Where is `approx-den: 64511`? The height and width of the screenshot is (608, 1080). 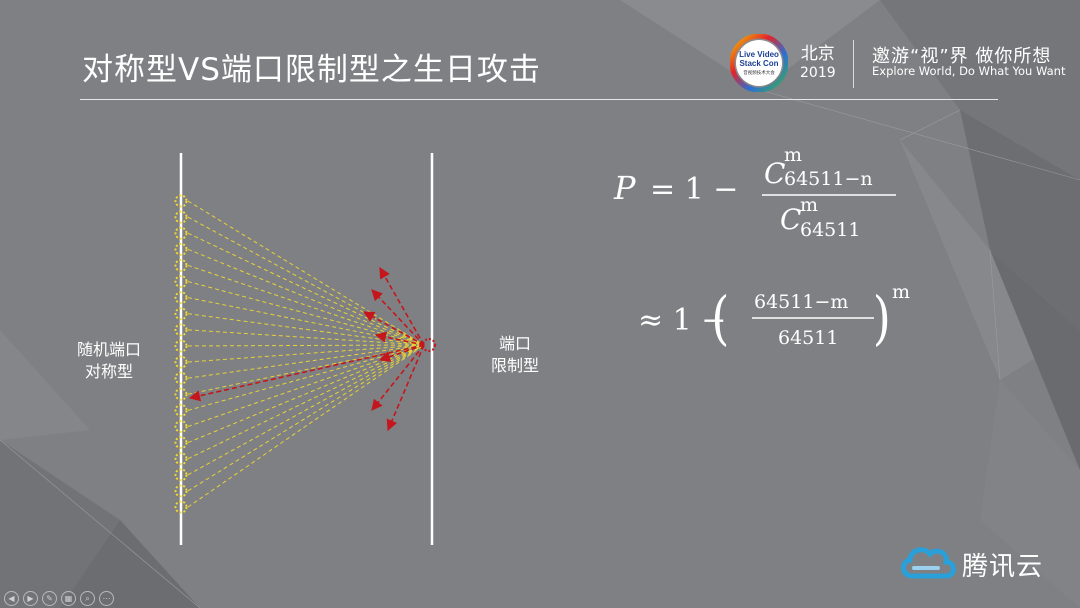
approx-den: 64511 is located at coordinates (808, 338).